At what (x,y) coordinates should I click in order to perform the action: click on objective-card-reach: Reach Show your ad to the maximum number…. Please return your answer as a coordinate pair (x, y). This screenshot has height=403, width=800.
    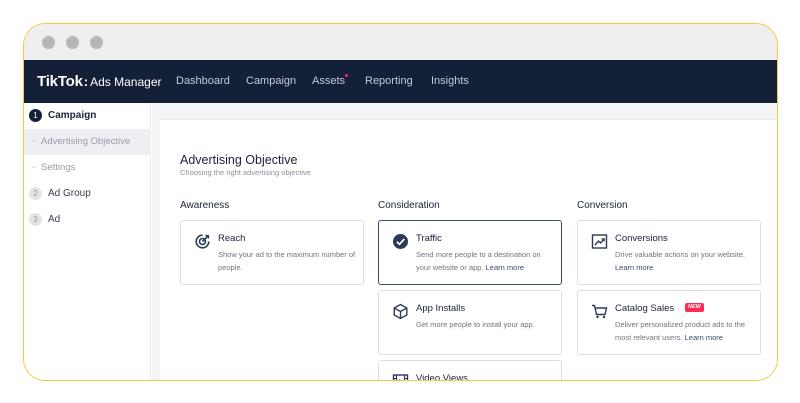
    Looking at the image, I should click on (272, 252).